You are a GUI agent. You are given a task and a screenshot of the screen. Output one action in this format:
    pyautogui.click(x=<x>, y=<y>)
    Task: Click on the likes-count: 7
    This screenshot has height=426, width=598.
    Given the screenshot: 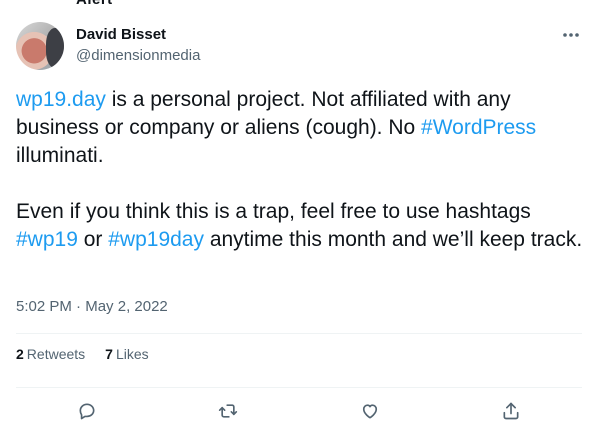 What is the action you would take?
    pyautogui.click(x=109, y=354)
    